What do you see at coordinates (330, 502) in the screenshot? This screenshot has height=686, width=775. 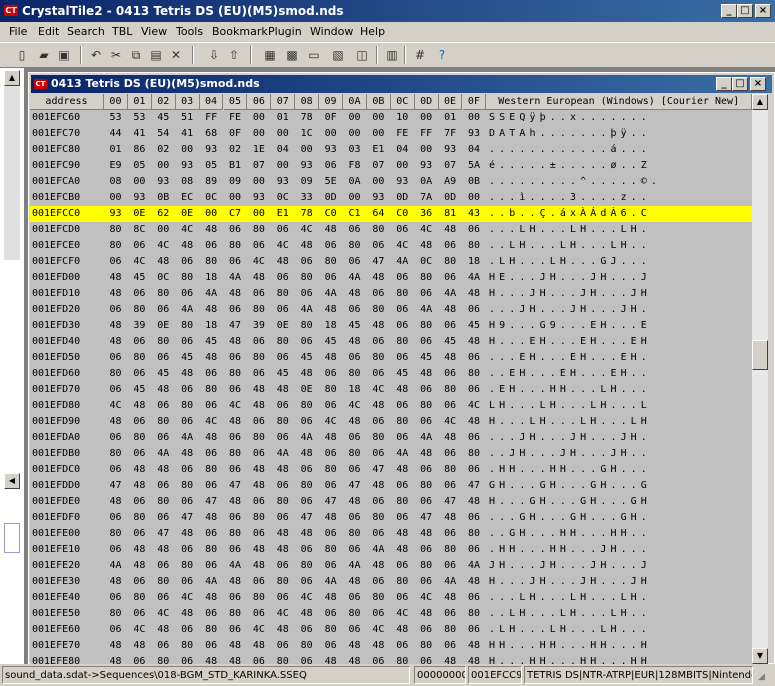 I see `hex-byte: 47` at bounding box center [330, 502].